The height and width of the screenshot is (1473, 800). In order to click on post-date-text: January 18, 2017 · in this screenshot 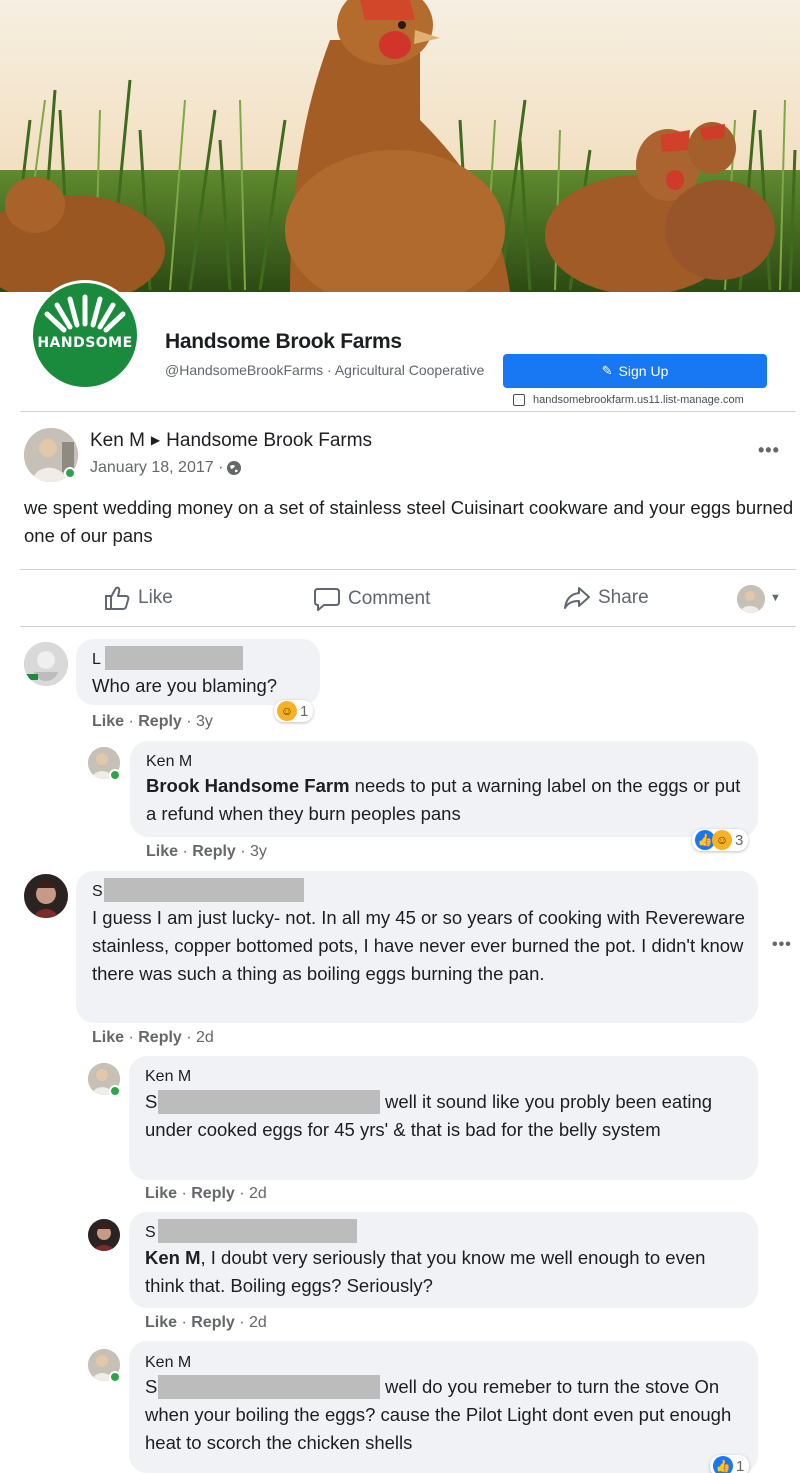, I will do `click(156, 468)`.